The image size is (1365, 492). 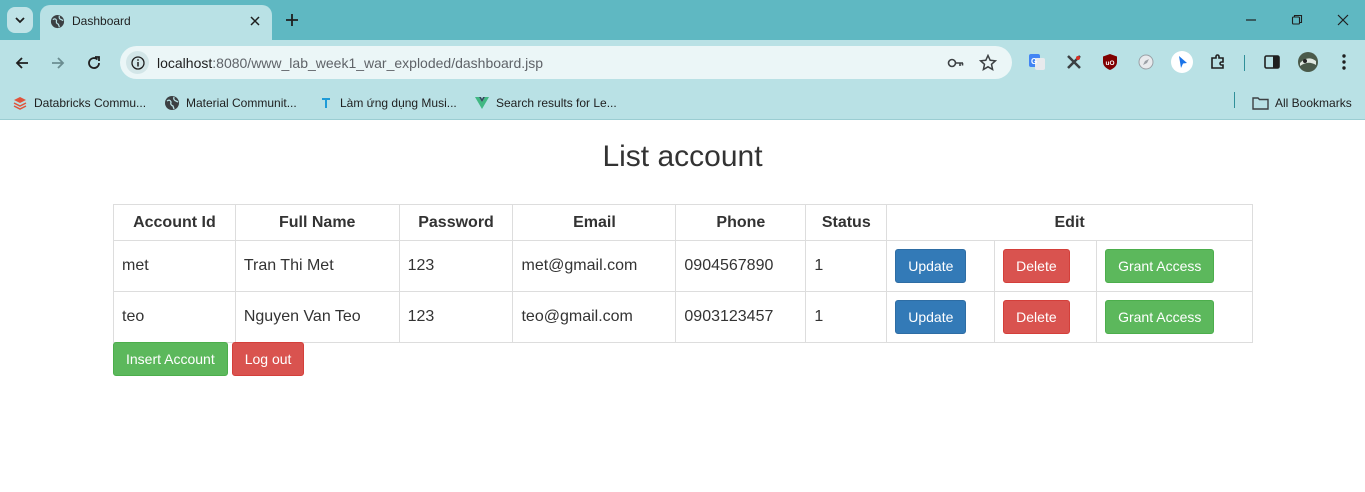 What do you see at coordinates (1272, 62) in the screenshot?
I see `side-panel-button` at bounding box center [1272, 62].